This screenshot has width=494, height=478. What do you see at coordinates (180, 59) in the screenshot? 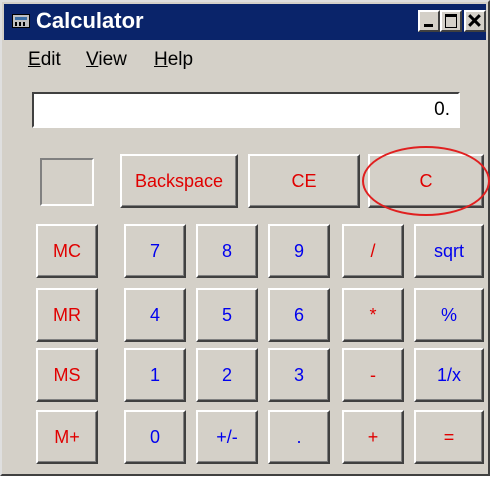
I see `menu-help-label: elp` at bounding box center [180, 59].